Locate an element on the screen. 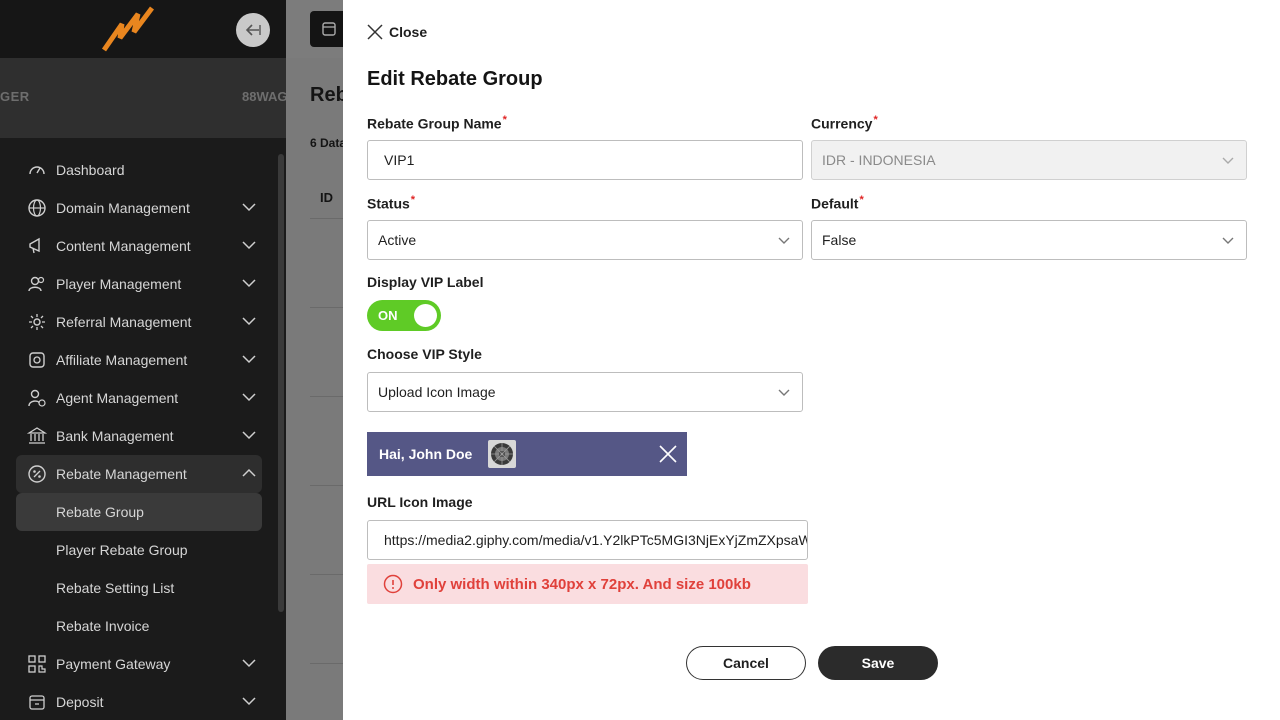 The height and width of the screenshot is (720, 1280). currency-label: Currency* is located at coordinates (844, 123).